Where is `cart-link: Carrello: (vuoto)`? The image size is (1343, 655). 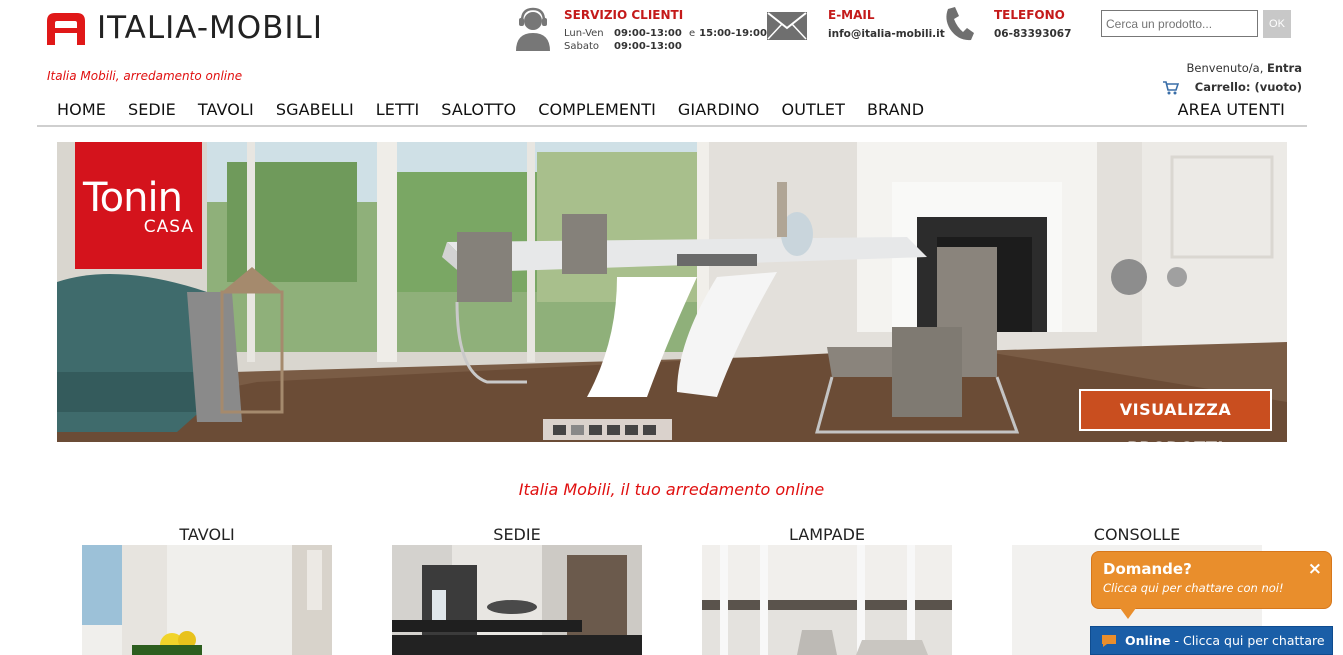
cart-link: Carrello: (vuoto) is located at coordinates (1232, 87).